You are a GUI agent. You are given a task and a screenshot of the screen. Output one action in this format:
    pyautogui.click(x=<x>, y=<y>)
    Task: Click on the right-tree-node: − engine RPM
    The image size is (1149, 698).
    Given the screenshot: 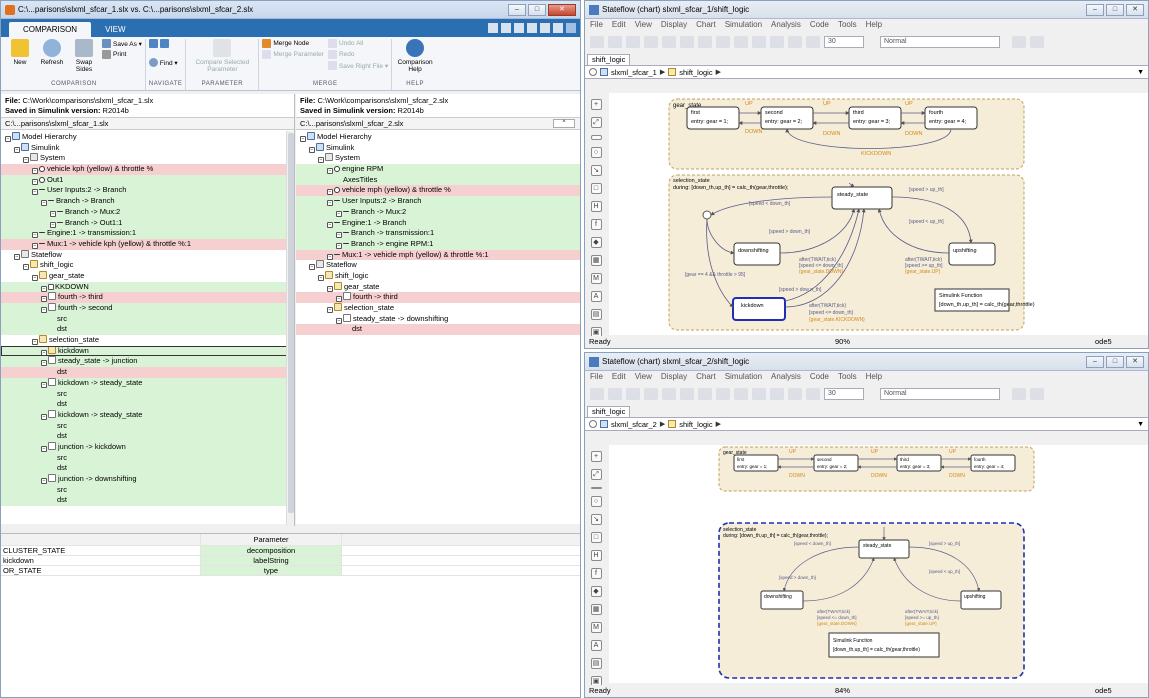 What is the action you would take?
    pyautogui.click(x=438, y=169)
    